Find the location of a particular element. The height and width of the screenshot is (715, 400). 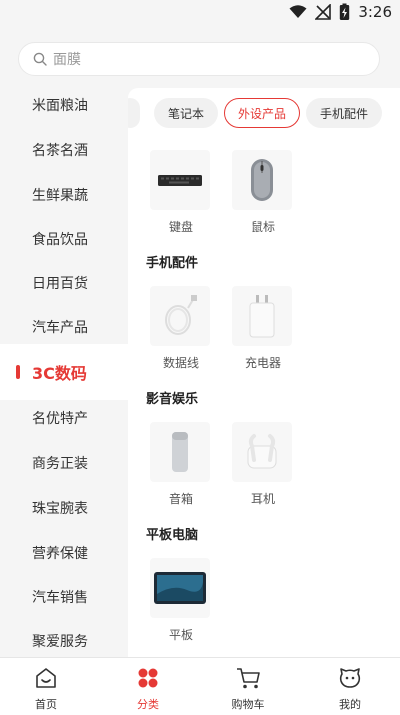

search-icon is located at coordinates (40, 59).